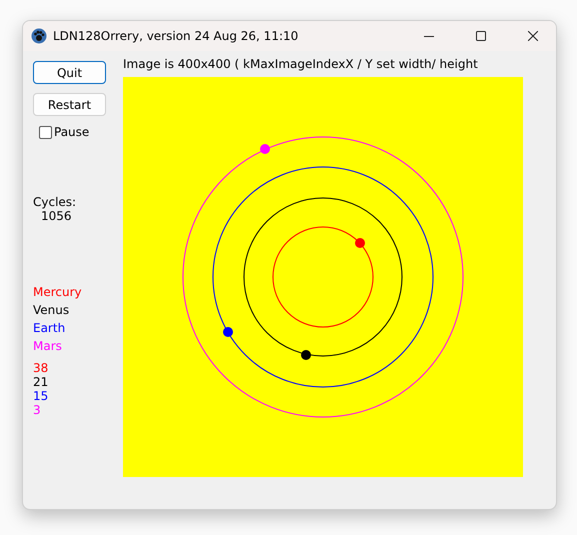  What do you see at coordinates (481, 36) in the screenshot?
I see `maximize-icon` at bounding box center [481, 36].